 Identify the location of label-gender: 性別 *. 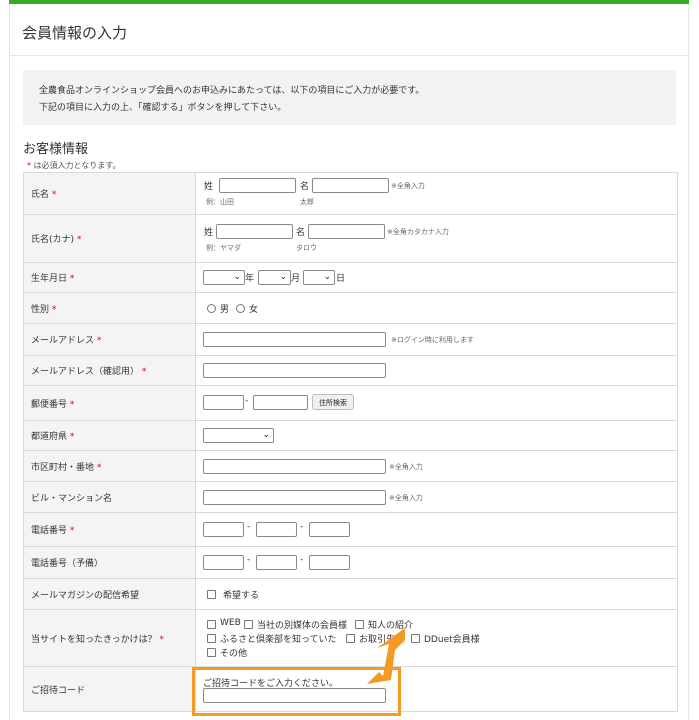
(109, 308).